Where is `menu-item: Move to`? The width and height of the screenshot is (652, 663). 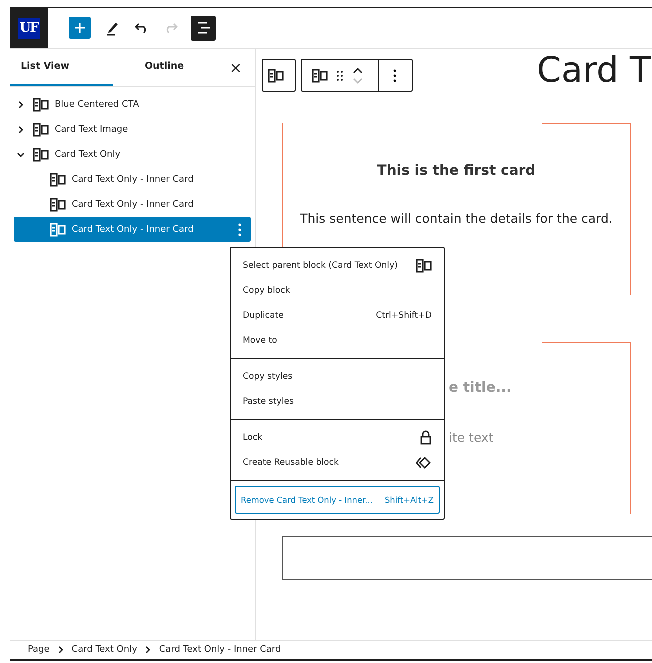 menu-item: Move to is located at coordinates (337, 340).